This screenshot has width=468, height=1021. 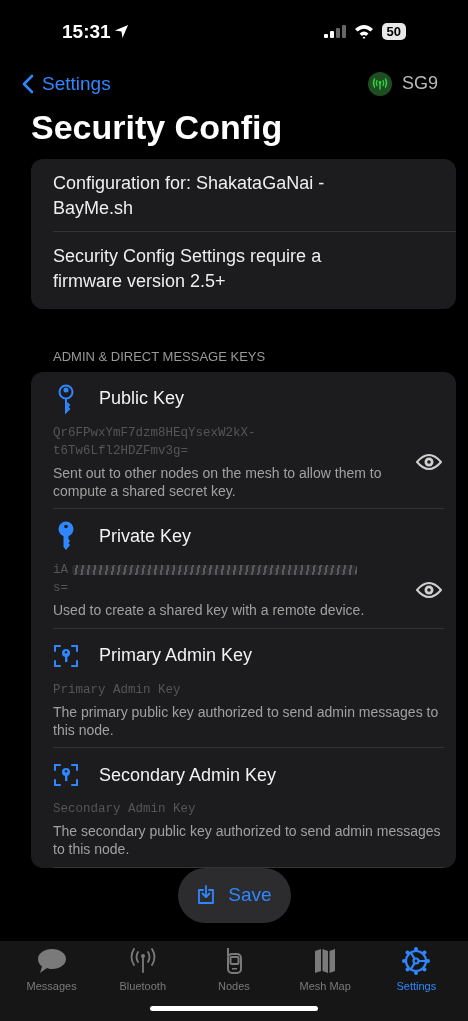 I want to click on tab: Bluetooth, so click(x=142, y=969).